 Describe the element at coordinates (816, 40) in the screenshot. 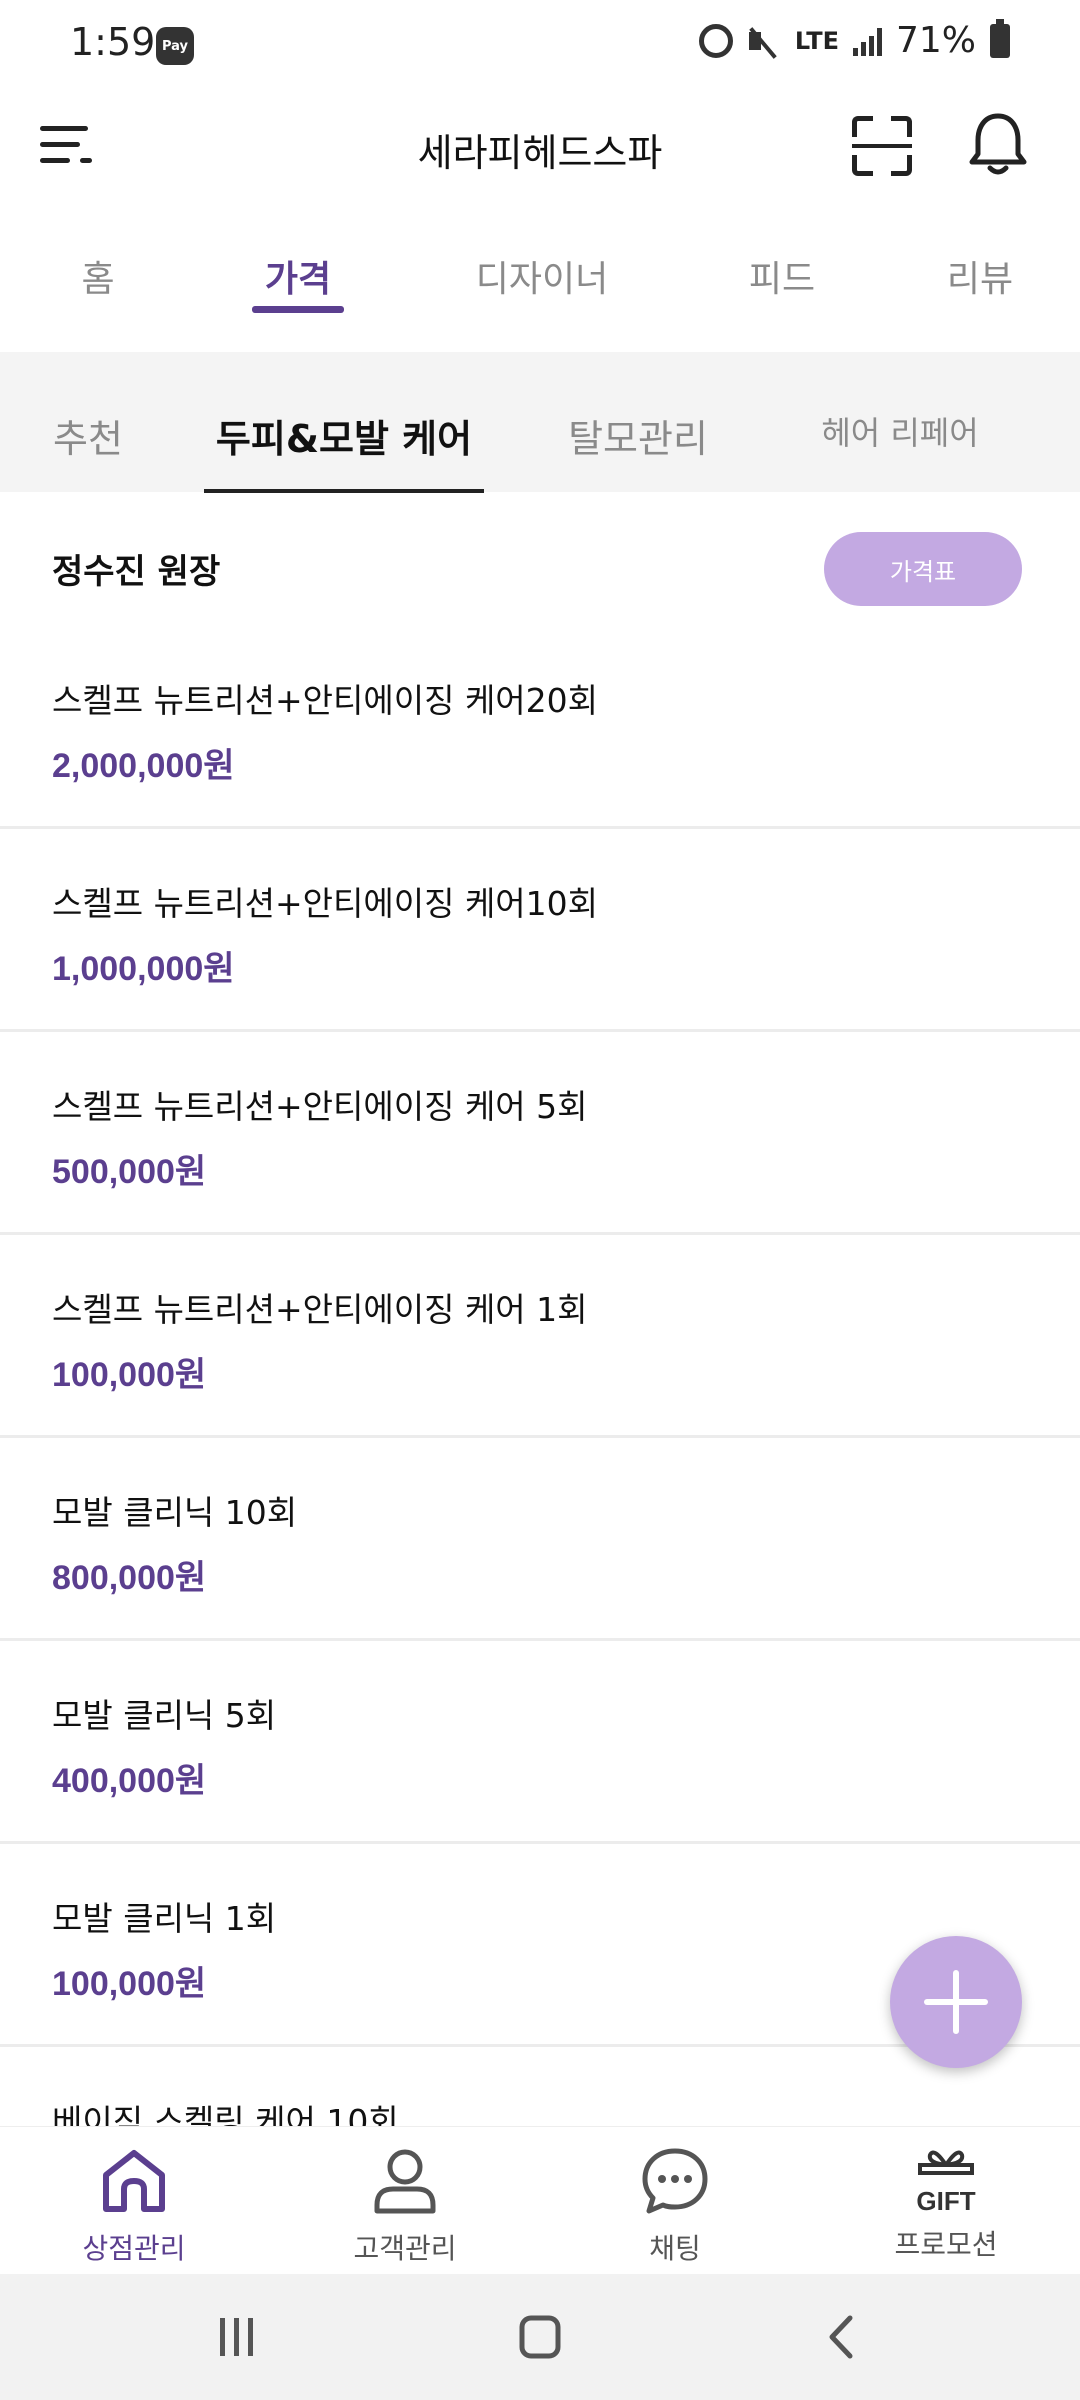

I see `network-type: LTE` at that location.